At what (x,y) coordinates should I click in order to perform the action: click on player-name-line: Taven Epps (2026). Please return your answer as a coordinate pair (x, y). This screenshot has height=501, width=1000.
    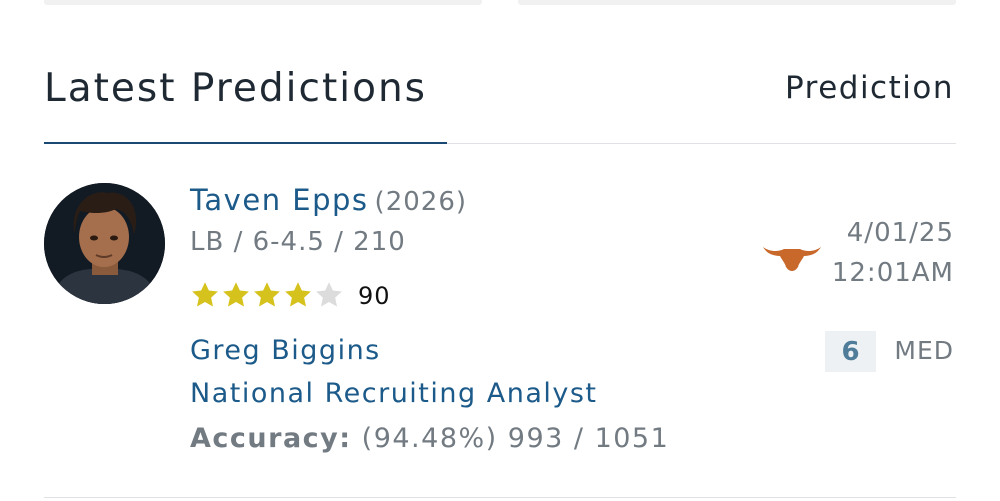
    Looking at the image, I should click on (328, 200).